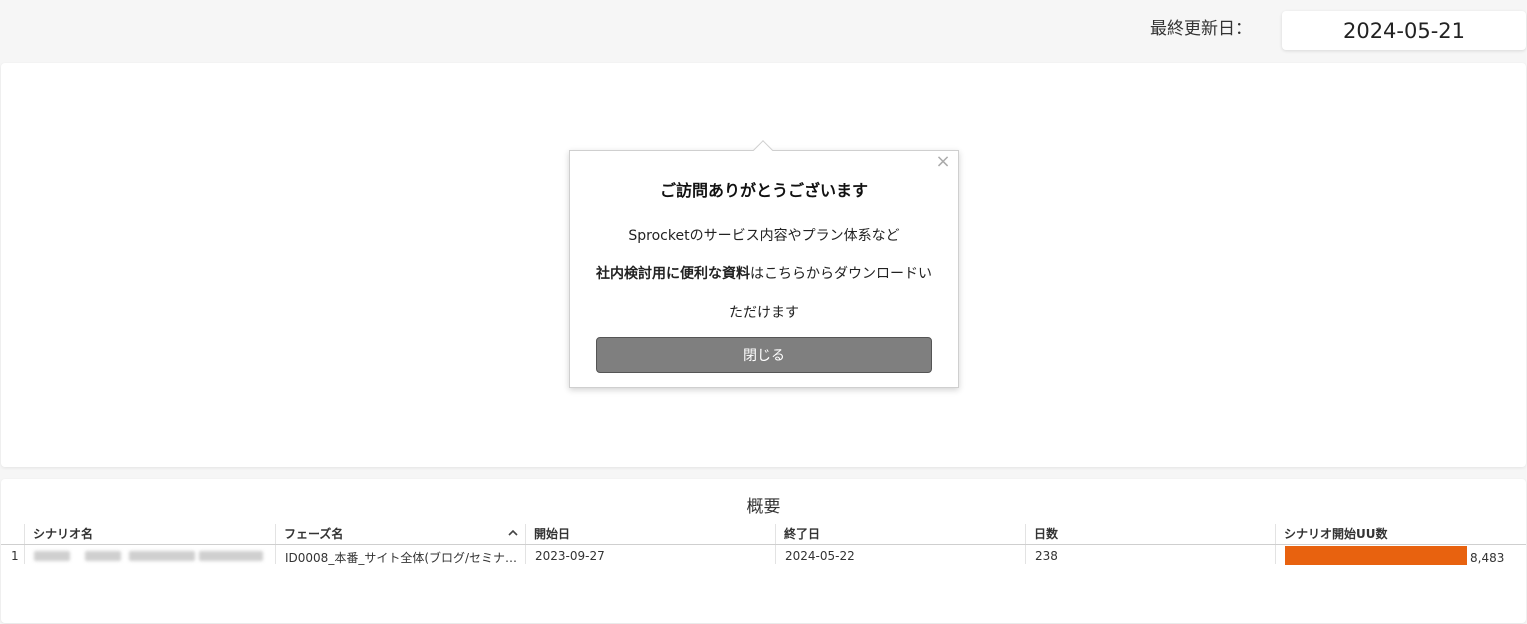  What do you see at coordinates (1201, 29) in the screenshot?
I see `last-updated-label: 最終更新日：` at bounding box center [1201, 29].